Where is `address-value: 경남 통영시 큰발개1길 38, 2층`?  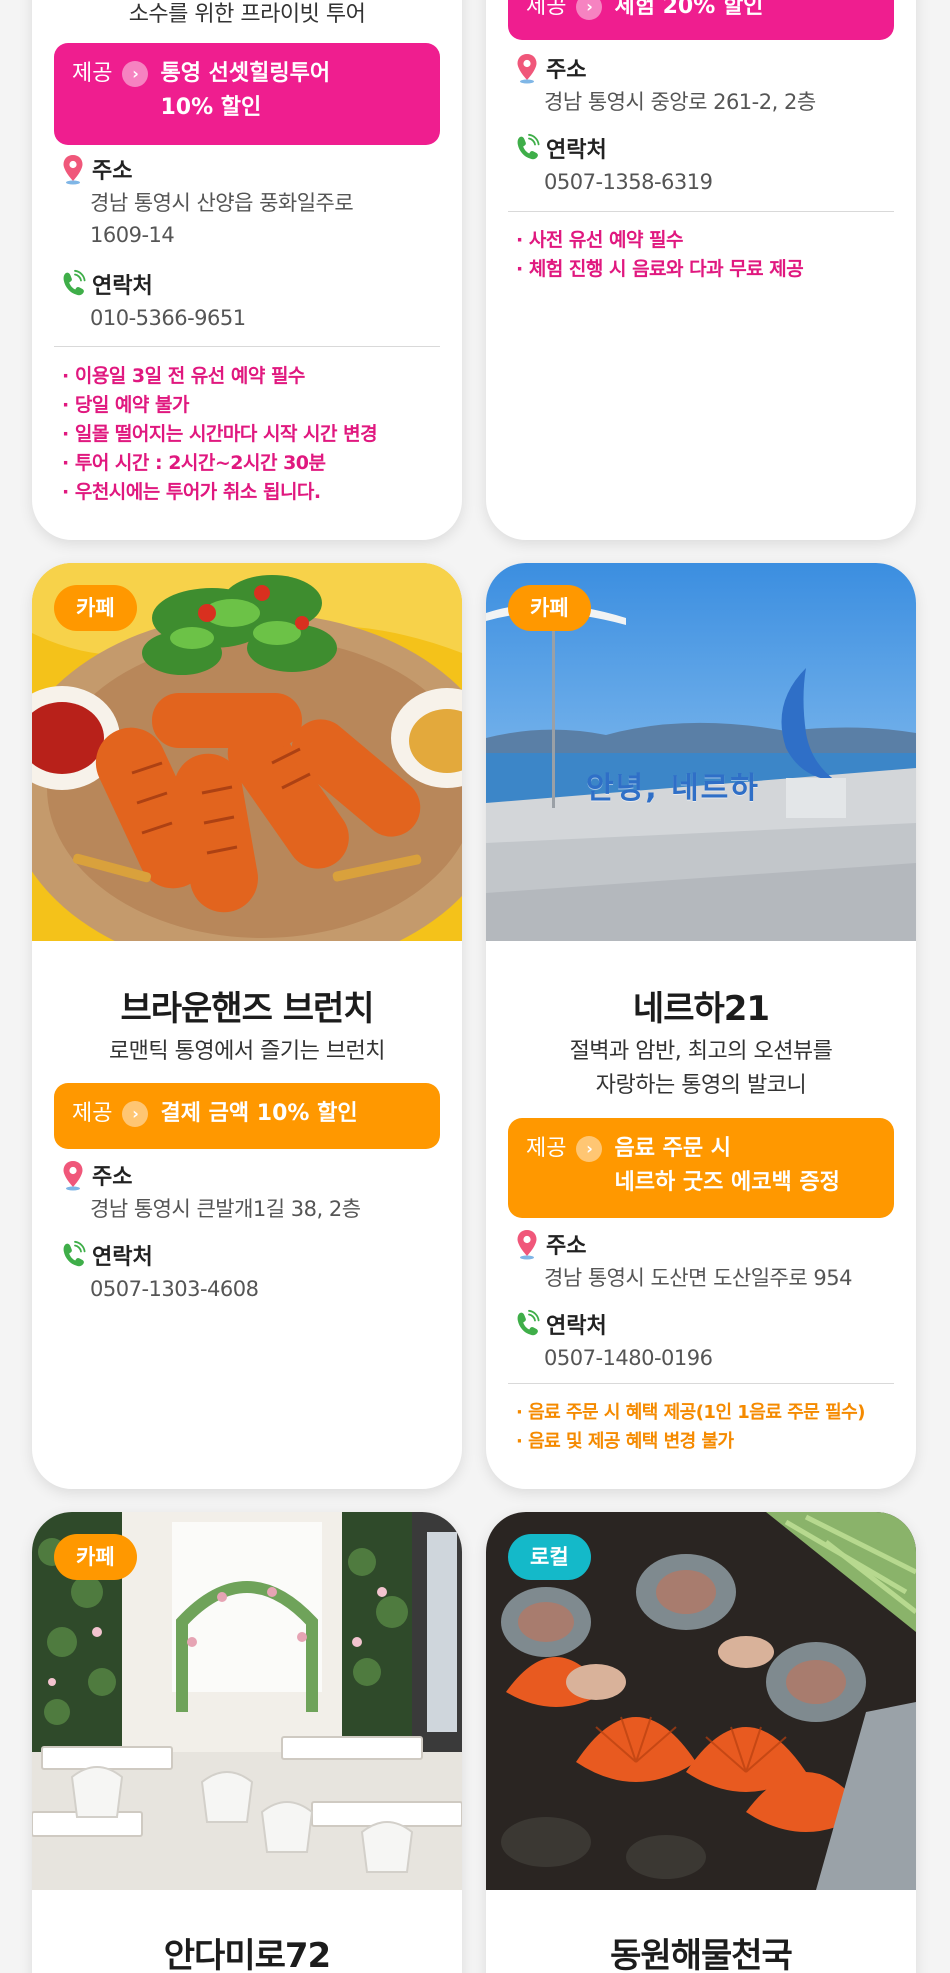
address-value: 경남 통영시 큰발개1길 38, 2층 is located at coordinates (225, 1209).